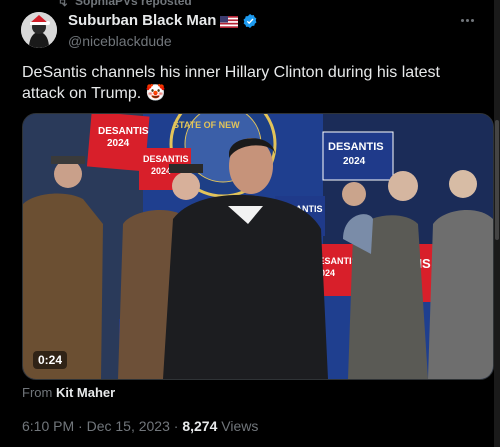 This screenshot has width=500, height=447. I want to click on views-count: 8,274, so click(200, 426).